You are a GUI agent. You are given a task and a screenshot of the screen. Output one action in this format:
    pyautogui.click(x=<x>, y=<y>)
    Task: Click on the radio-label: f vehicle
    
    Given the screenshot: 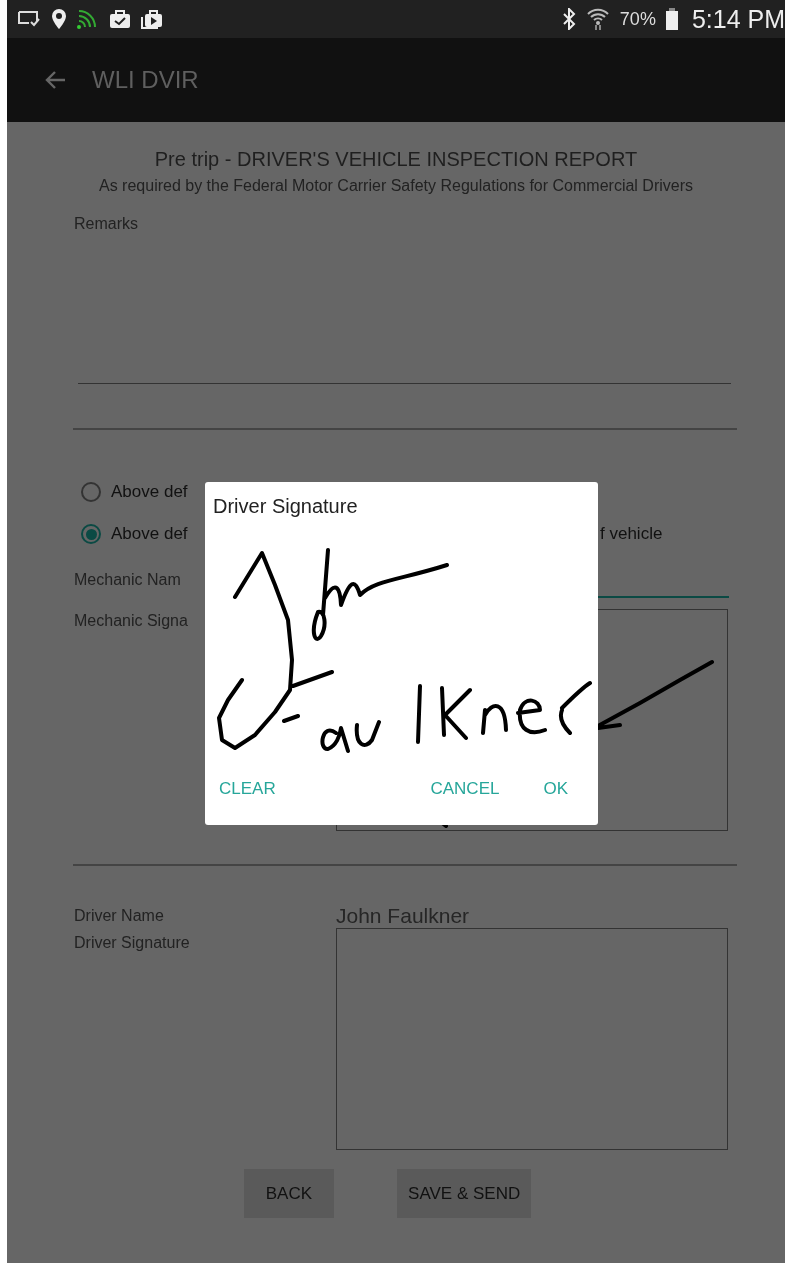 What is the action you would take?
    pyautogui.click(x=631, y=534)
    